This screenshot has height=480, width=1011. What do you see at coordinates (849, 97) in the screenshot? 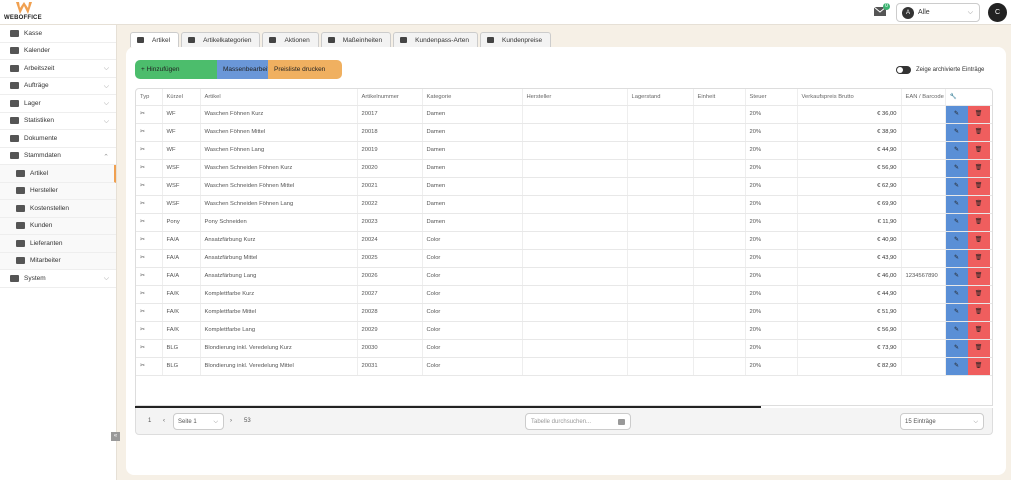
I see `column-header: Verkaufspreis Brutto` at bounding box center [849, 97].